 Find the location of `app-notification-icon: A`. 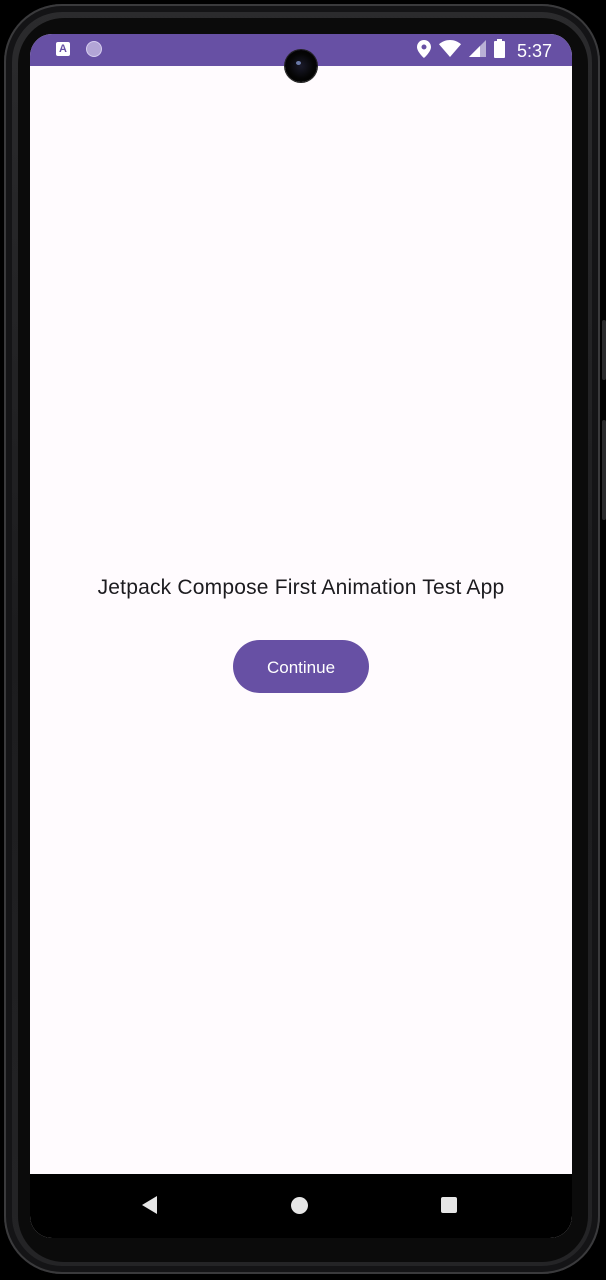

app-notification-icon: A is located at coordinates (63, 49).